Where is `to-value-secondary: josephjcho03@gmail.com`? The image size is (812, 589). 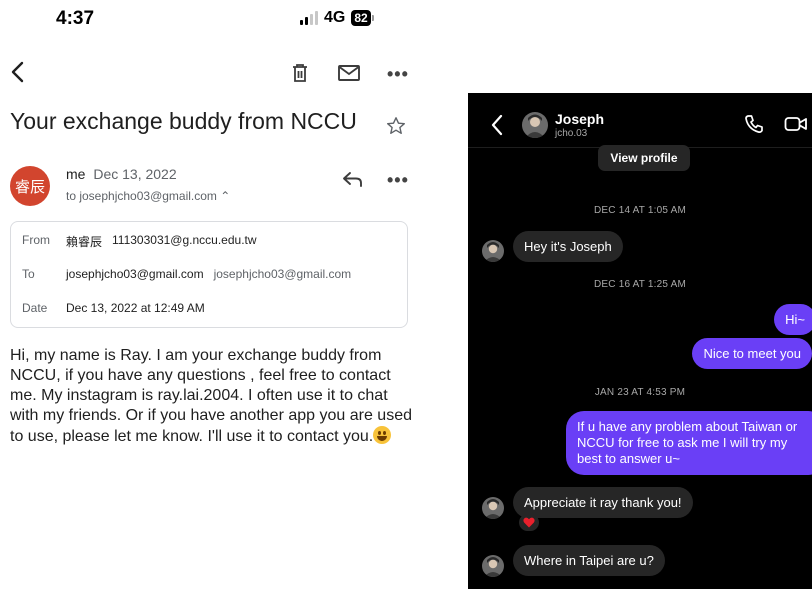
to-value-secondary: josephjcho03@gmail.com is located at coordinates (282, 274).